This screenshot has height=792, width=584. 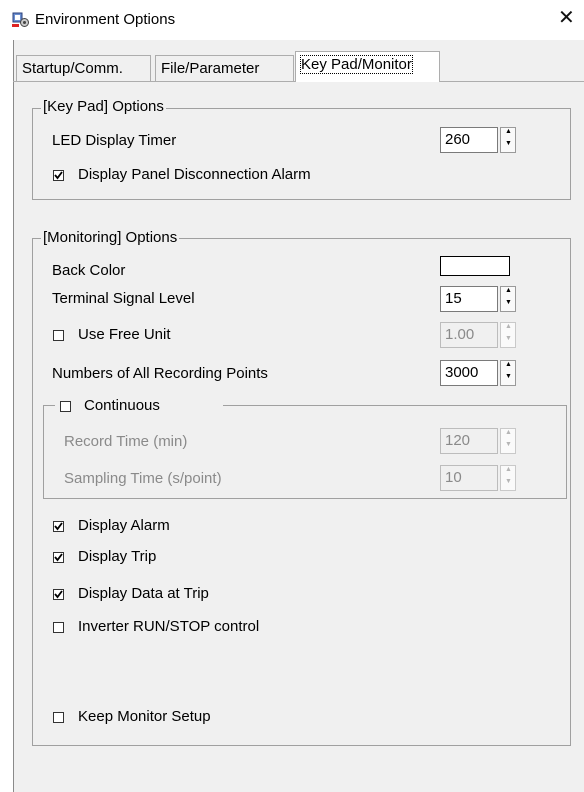 What do you see at coordinates (469, 140) in the screenshot?
I see `led-display-timer-input: 260` at bounding box center [469, 140].